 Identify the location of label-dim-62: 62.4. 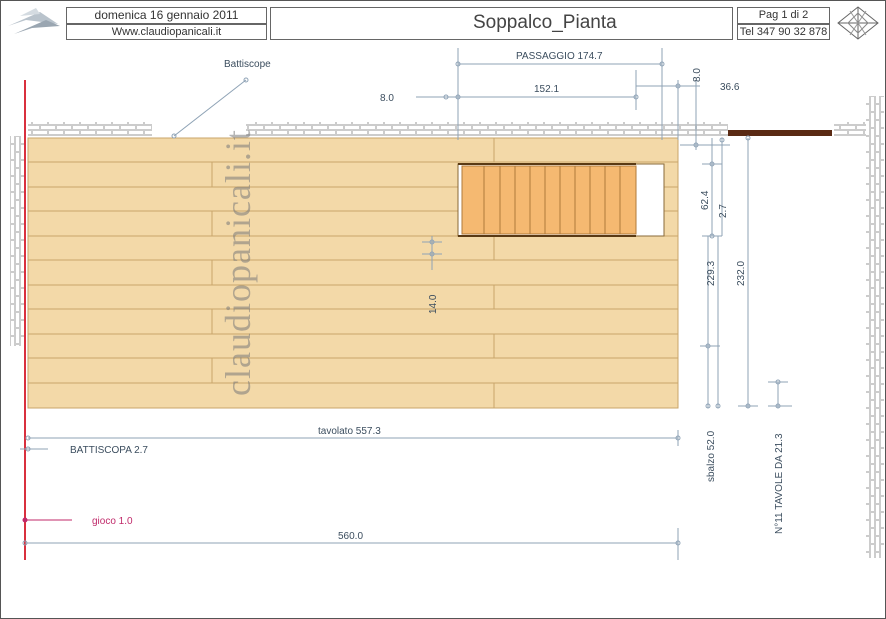
(705, 200).